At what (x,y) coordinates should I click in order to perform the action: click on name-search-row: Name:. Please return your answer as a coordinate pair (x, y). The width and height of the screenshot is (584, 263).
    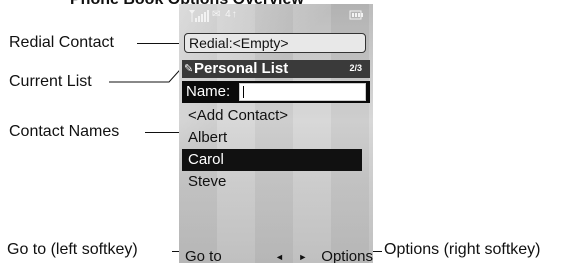
    Looking at the image, I should click on (276, 92).